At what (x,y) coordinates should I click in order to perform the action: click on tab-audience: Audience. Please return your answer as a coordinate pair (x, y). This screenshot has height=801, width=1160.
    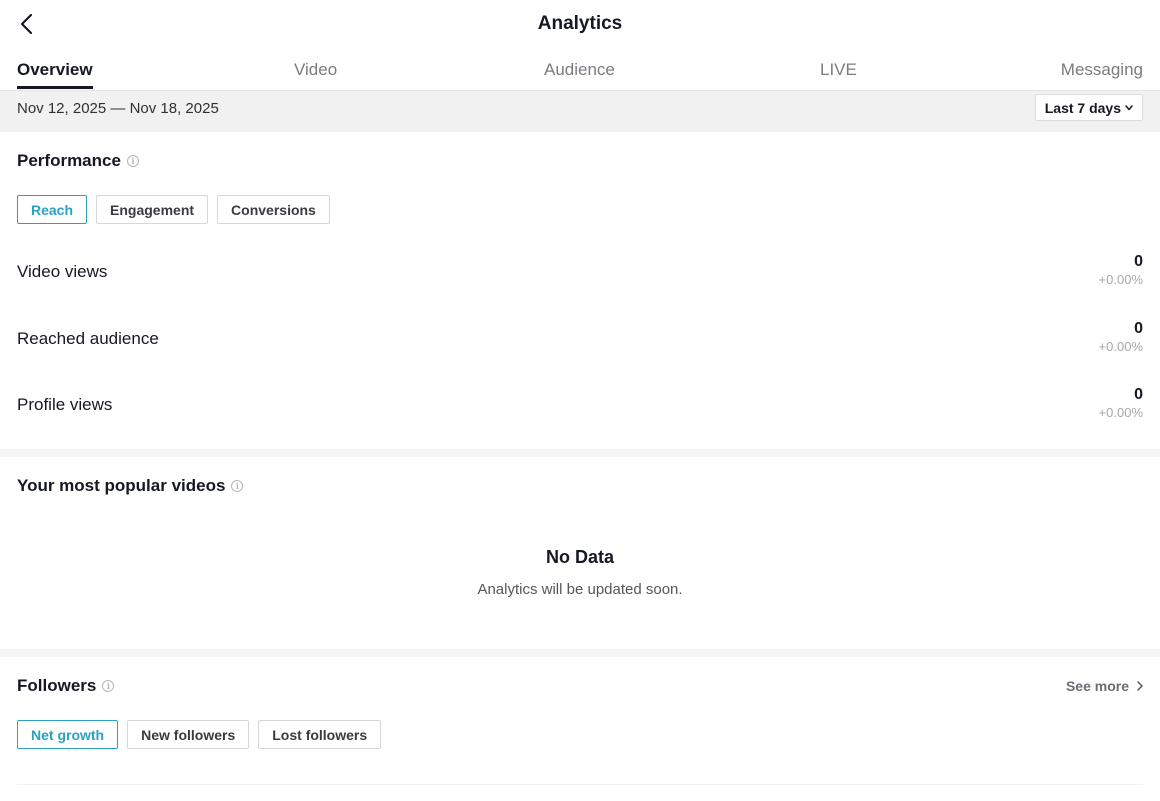
    Looking at the image, I should click on (579, 74).